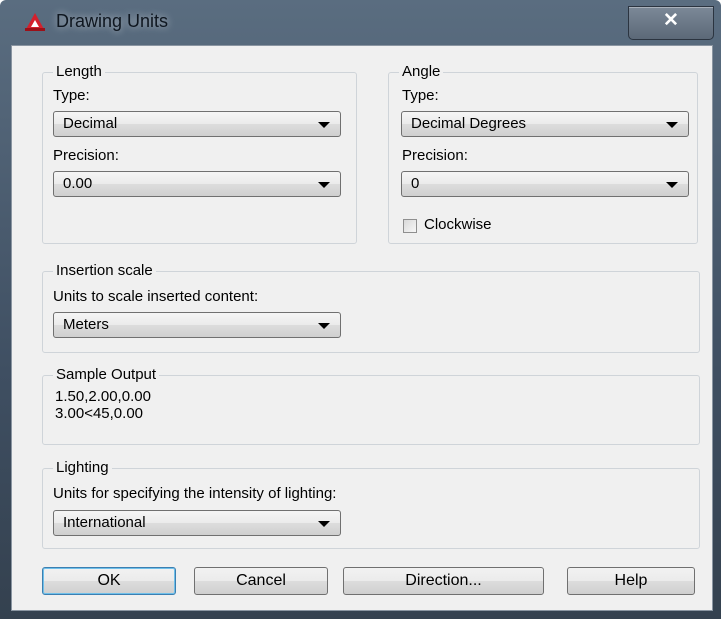 This screenshot has width=721, height=619. I want to click on clockwise-label: Clockwise, so click(458, 225).